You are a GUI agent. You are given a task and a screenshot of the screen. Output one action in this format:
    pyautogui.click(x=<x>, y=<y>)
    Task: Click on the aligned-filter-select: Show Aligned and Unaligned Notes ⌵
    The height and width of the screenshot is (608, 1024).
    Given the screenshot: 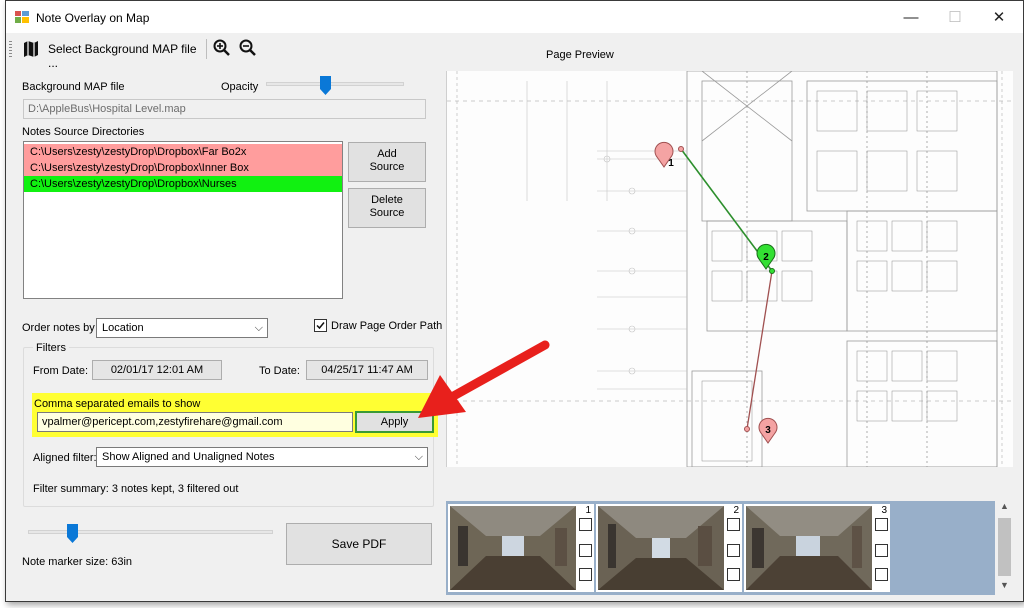 What is the action you would take?
    pyautogui.click(x=262, y=457)
    